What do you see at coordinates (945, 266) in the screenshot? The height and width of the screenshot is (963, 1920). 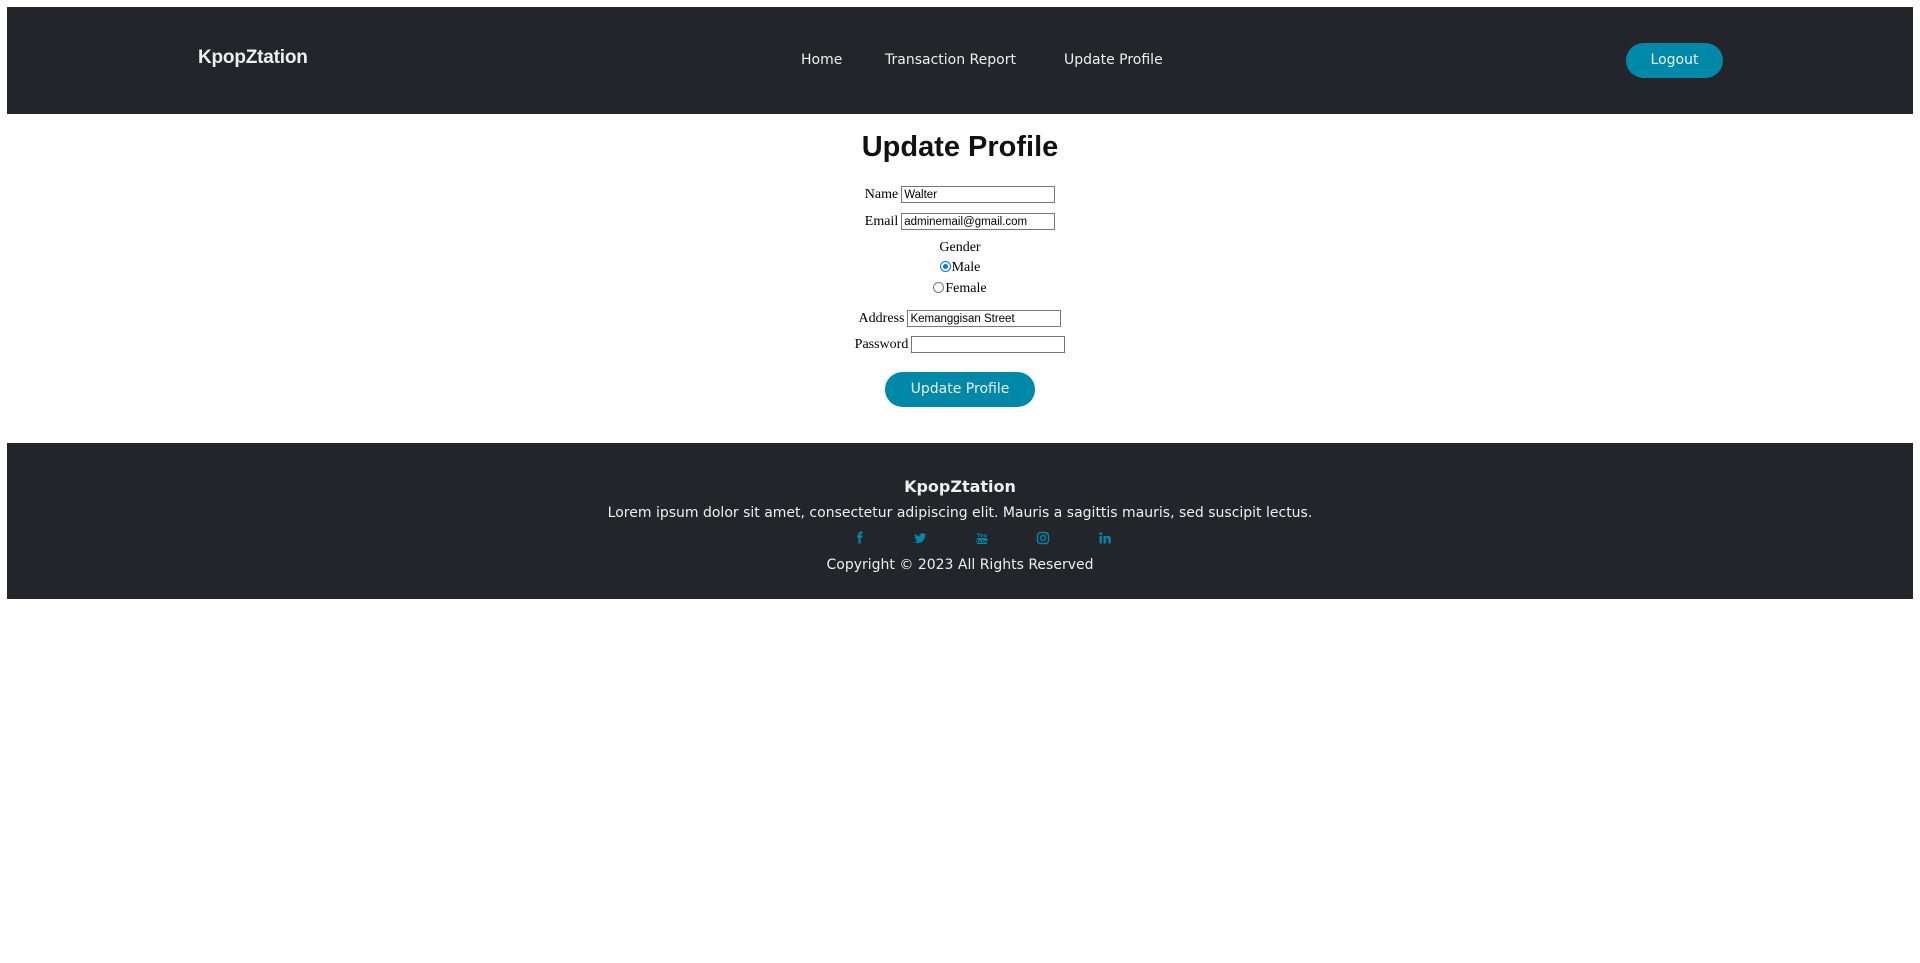 I see `male-radio` at bounding box center [945, 266].